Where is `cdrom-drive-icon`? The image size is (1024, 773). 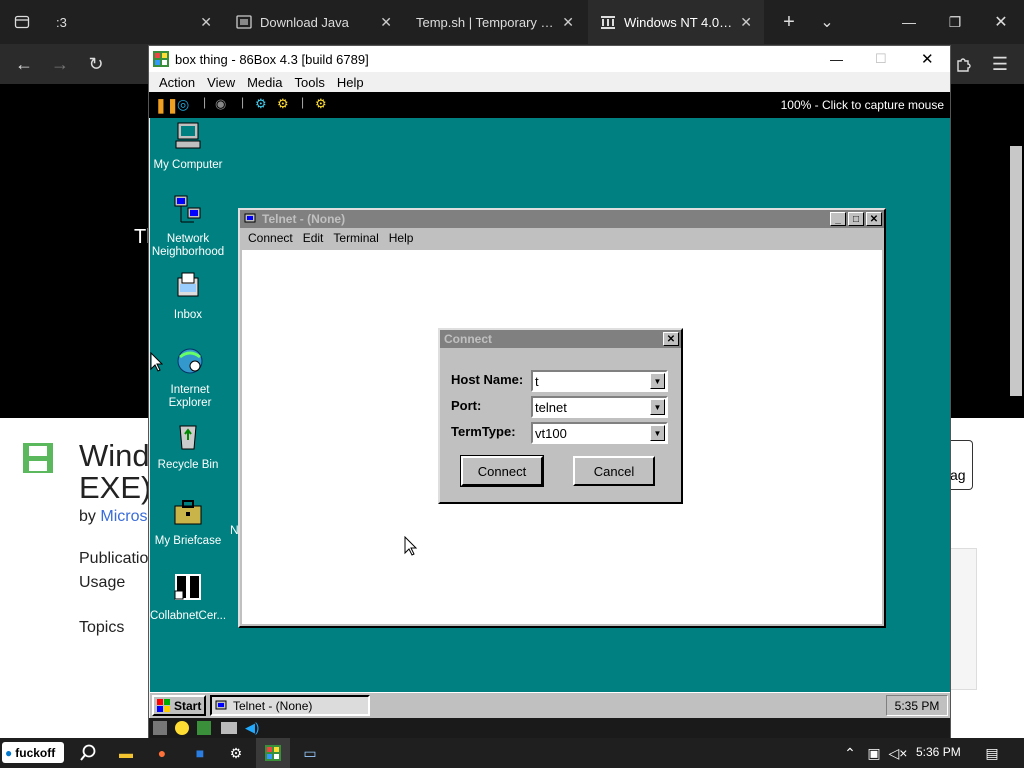 cdrom-drive-icon is located at coordinates (182, 728).